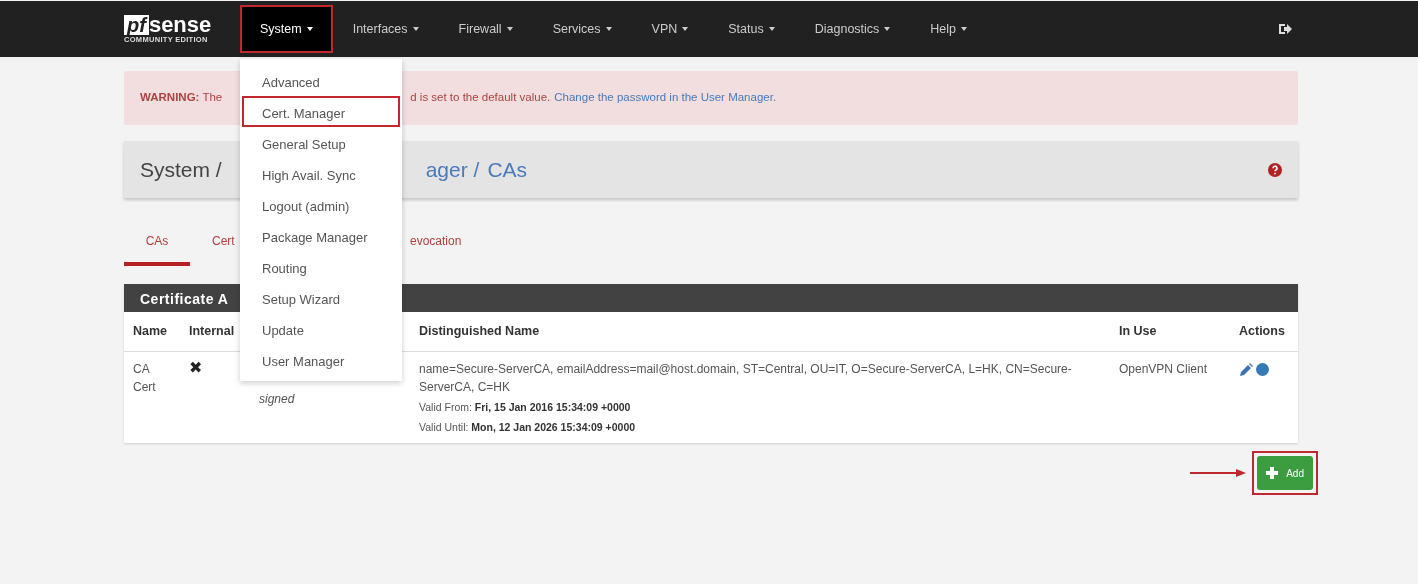  I want to click on table-cell-text: signed, so click(277, 399).